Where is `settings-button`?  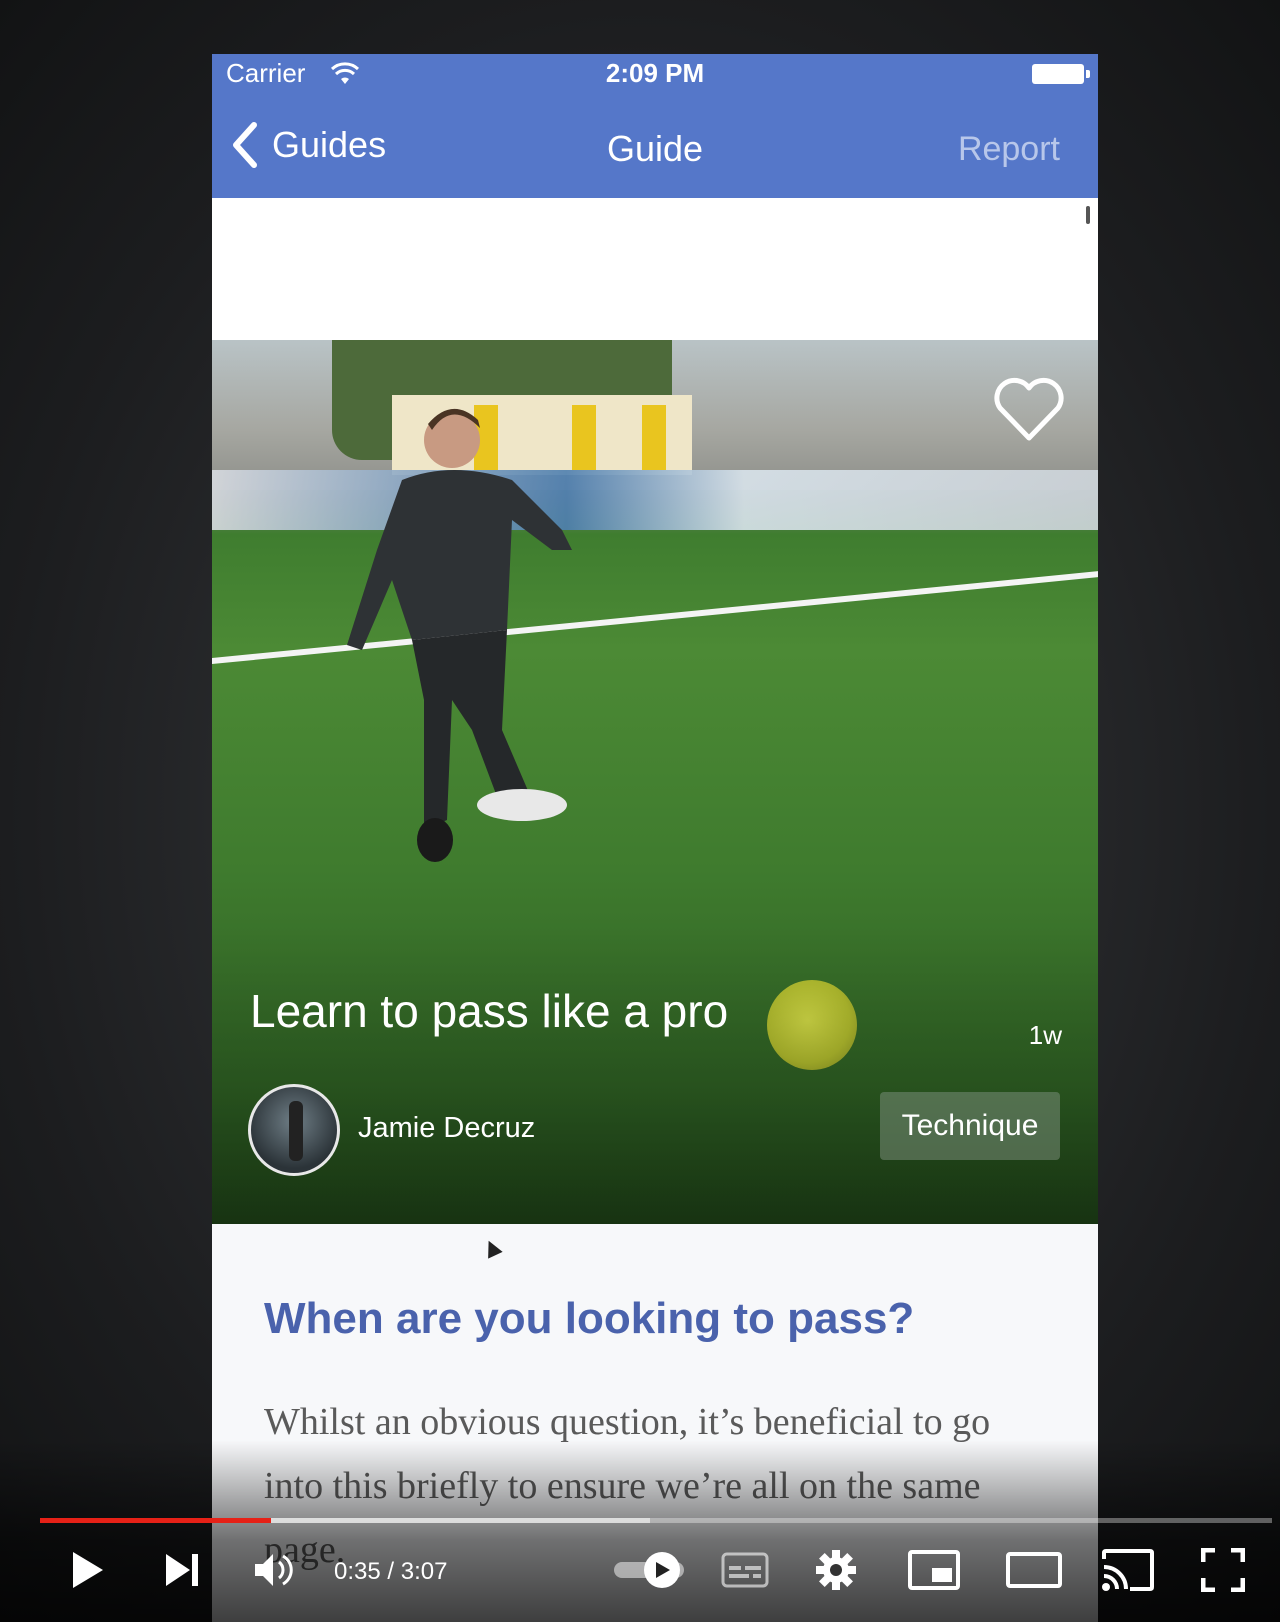
settings-button is located at coordinates (836, 1570).